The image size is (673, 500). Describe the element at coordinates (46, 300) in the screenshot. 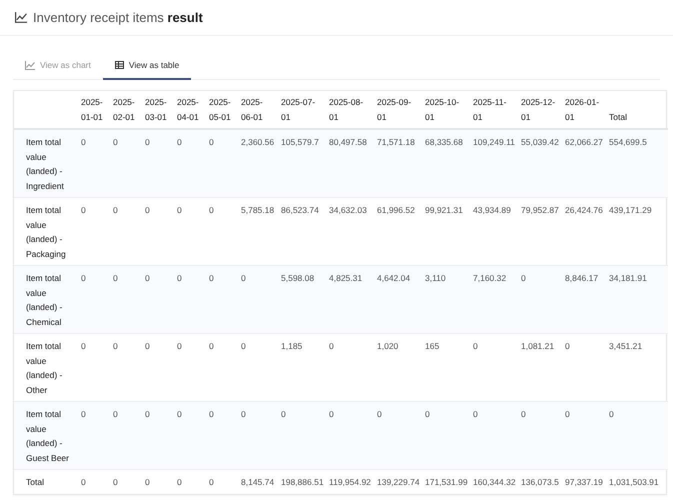

I see `row-header: Item total value (landed) - Chemical` at that location.